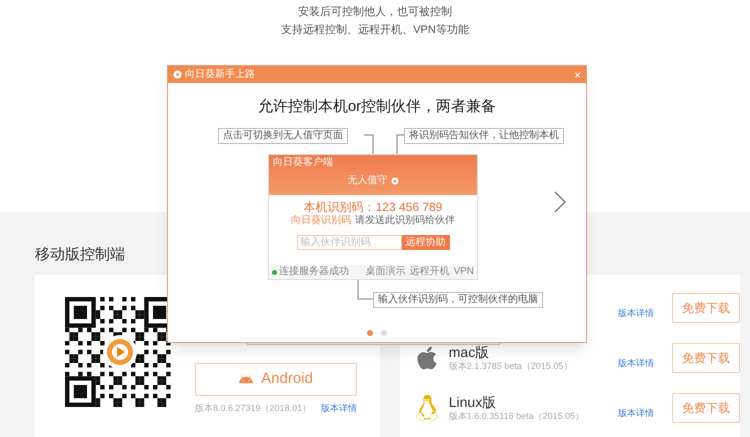 This screenshot has height=437, width=750. Describe the element at coordinates (253, 408) in the screenshot. I see `version-text: 版本8.0.6.27319（2018.01）` at that location.